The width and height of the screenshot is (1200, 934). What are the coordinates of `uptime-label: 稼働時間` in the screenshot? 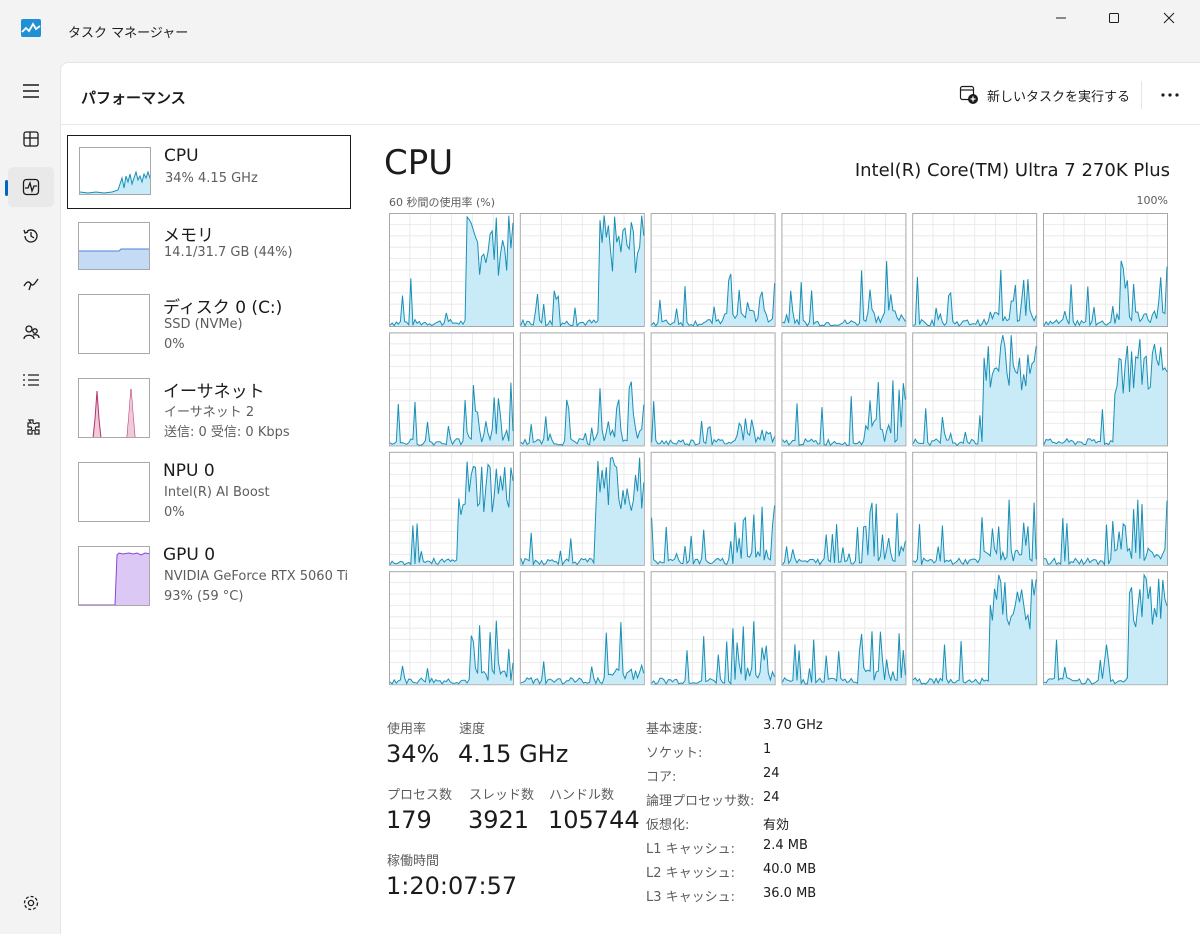 It's located at (413, 861).